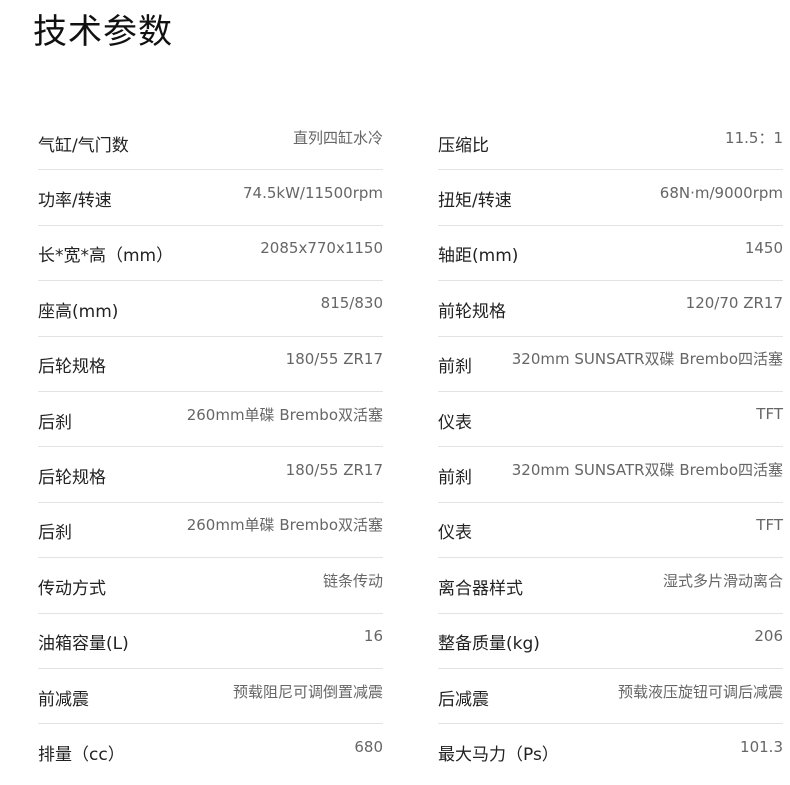  I want to click on spec-row: 油箱容量(L) 16, so click(210, 641).